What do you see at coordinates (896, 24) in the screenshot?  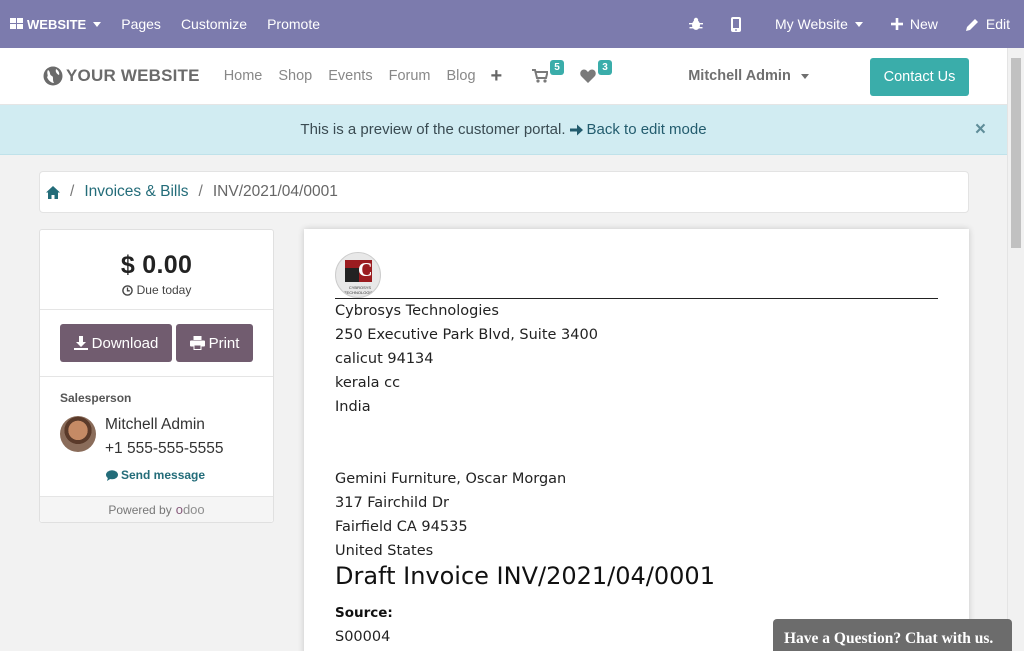 I see `plus-icon` at bounding box center [896, 24].